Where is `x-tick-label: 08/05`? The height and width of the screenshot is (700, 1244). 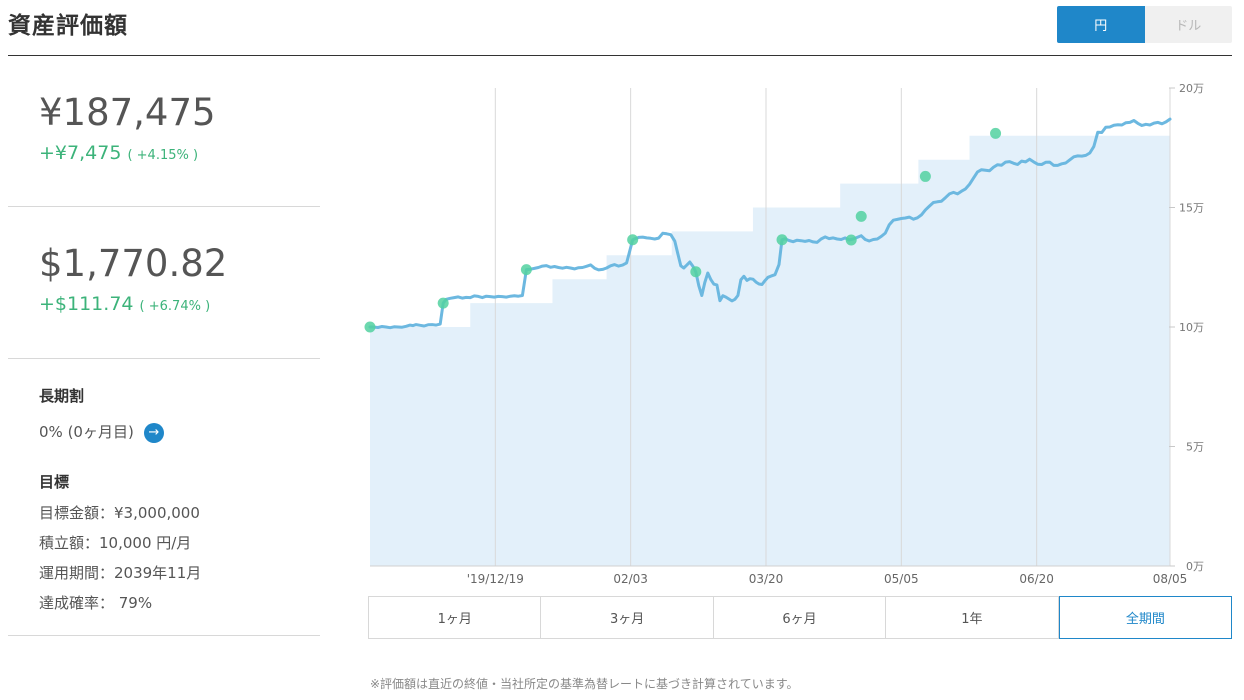 x-tick-label: 08/05 is located at coordinates (1170, 579).